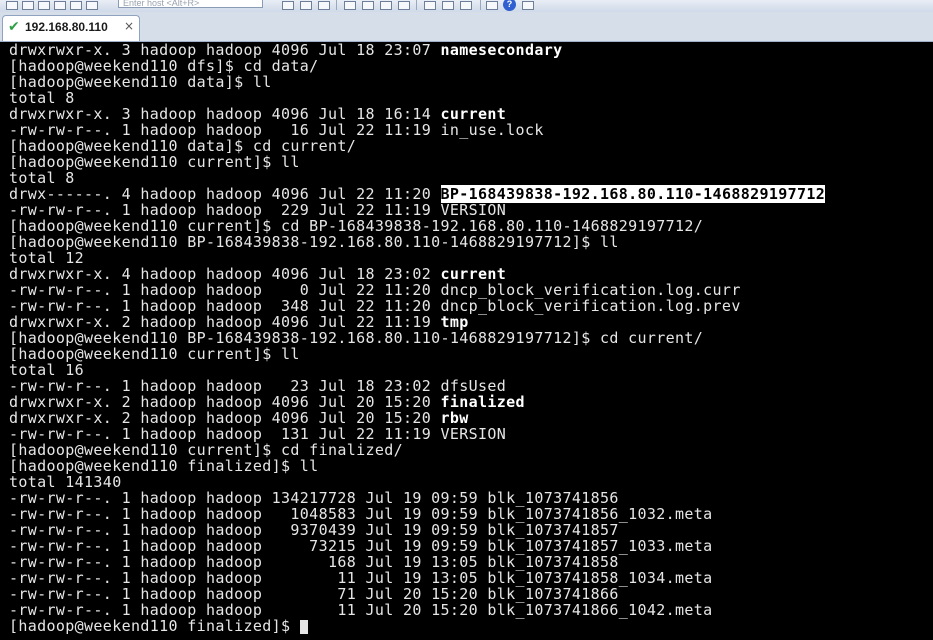 The height and width of the screenshot is (640, 933). Describe the element at coordinates (190, 4) in the screenshot. I see `address-input: Enter host <Alt+R>` at that location.